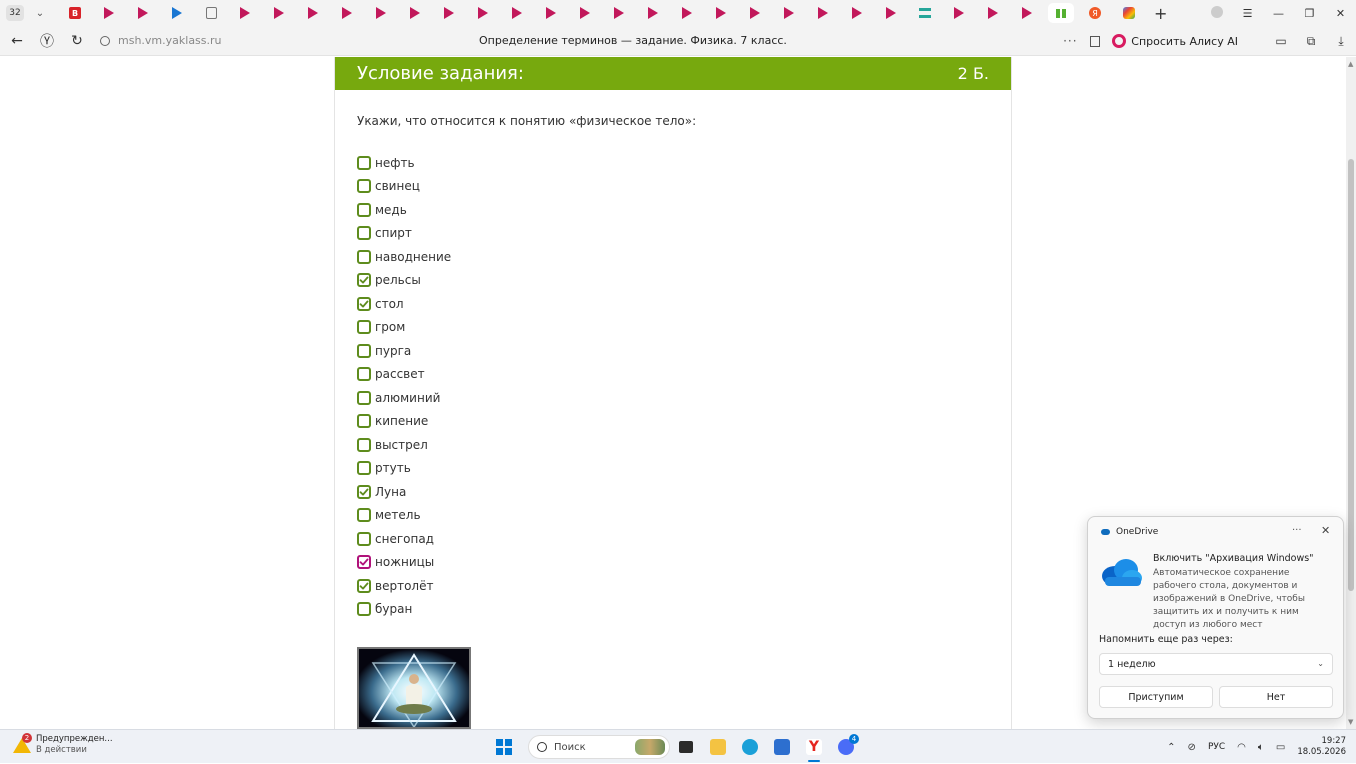  I want to click on answer-option: свинец, so click(404, 187).